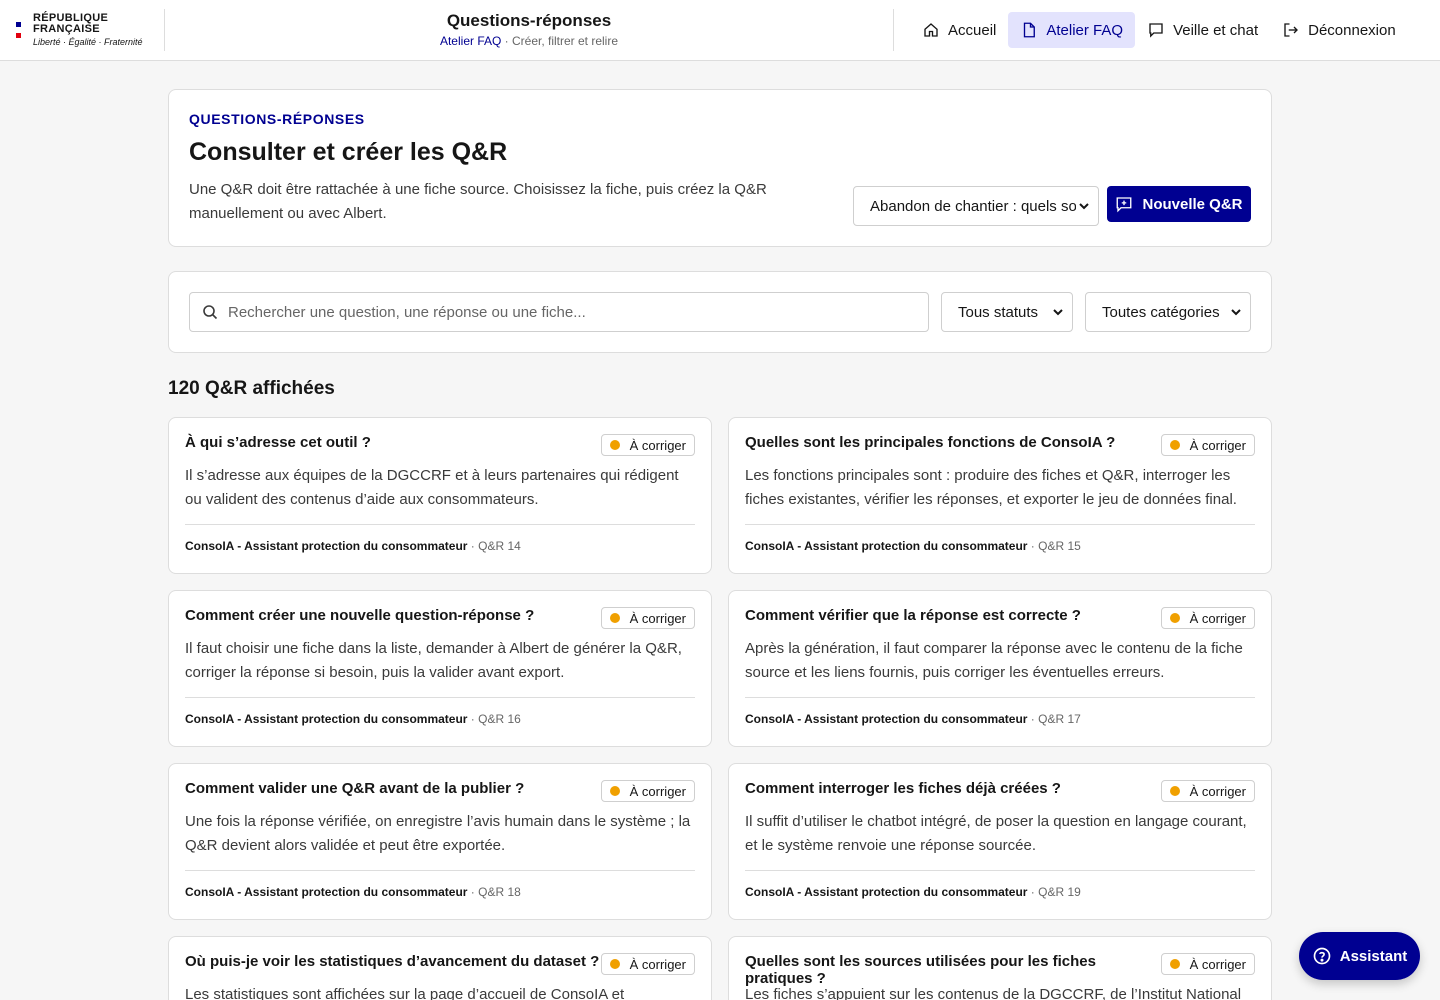 The width and height of the screenshot is (1440, 1000). Describe the element at coordinates (1054, 546) in the screenshot. I see `qr-ref: · Q&R 15` at that location.